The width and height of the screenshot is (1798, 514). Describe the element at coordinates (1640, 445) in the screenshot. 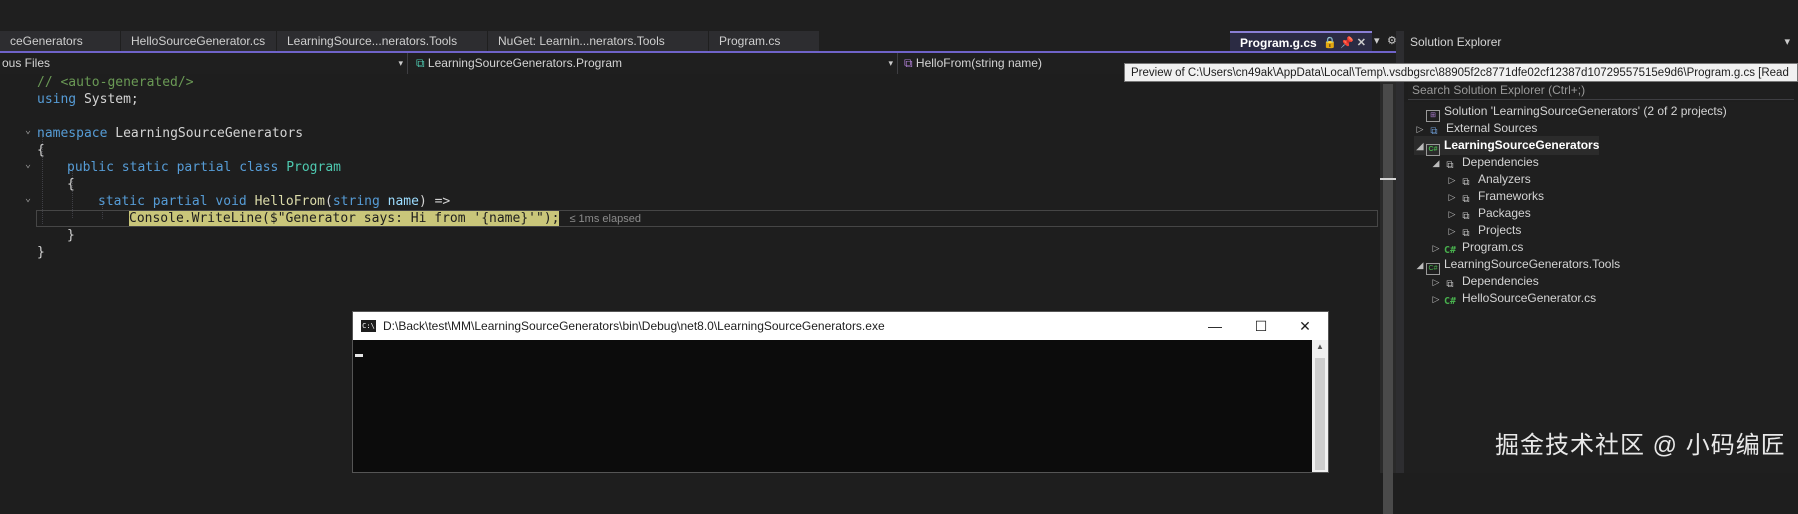

I see `watermark: 掘金技术社区 @ 小码编匠` at that location.